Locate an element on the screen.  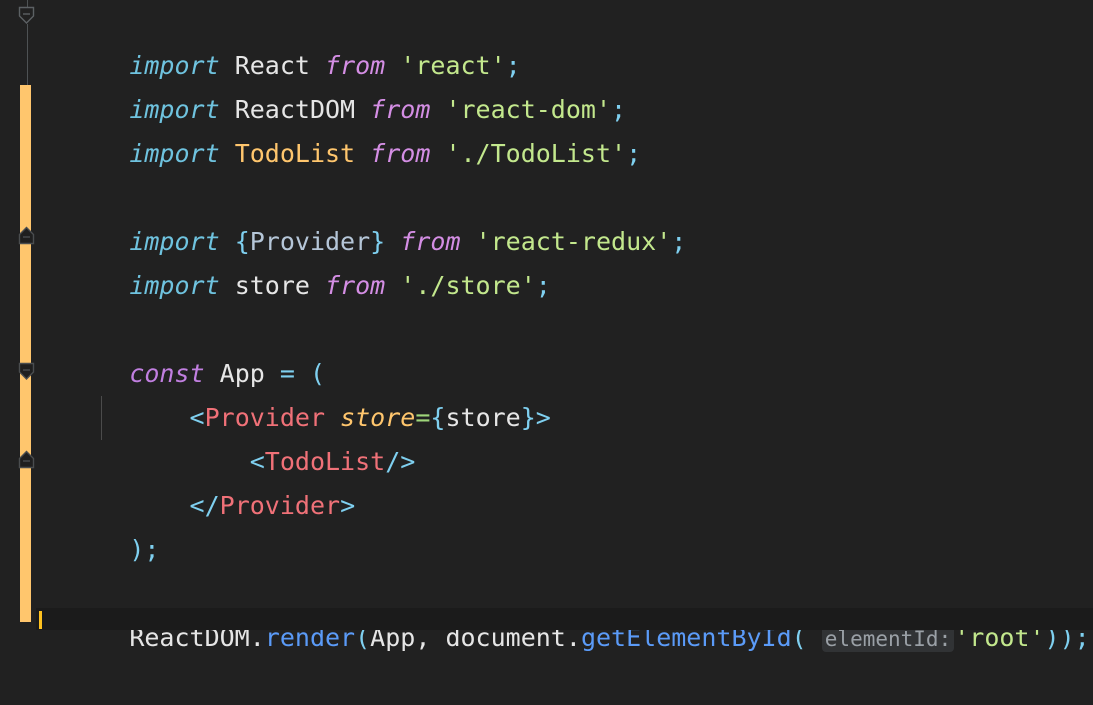
code-line-7-blank is located at coordinates (546, 286).